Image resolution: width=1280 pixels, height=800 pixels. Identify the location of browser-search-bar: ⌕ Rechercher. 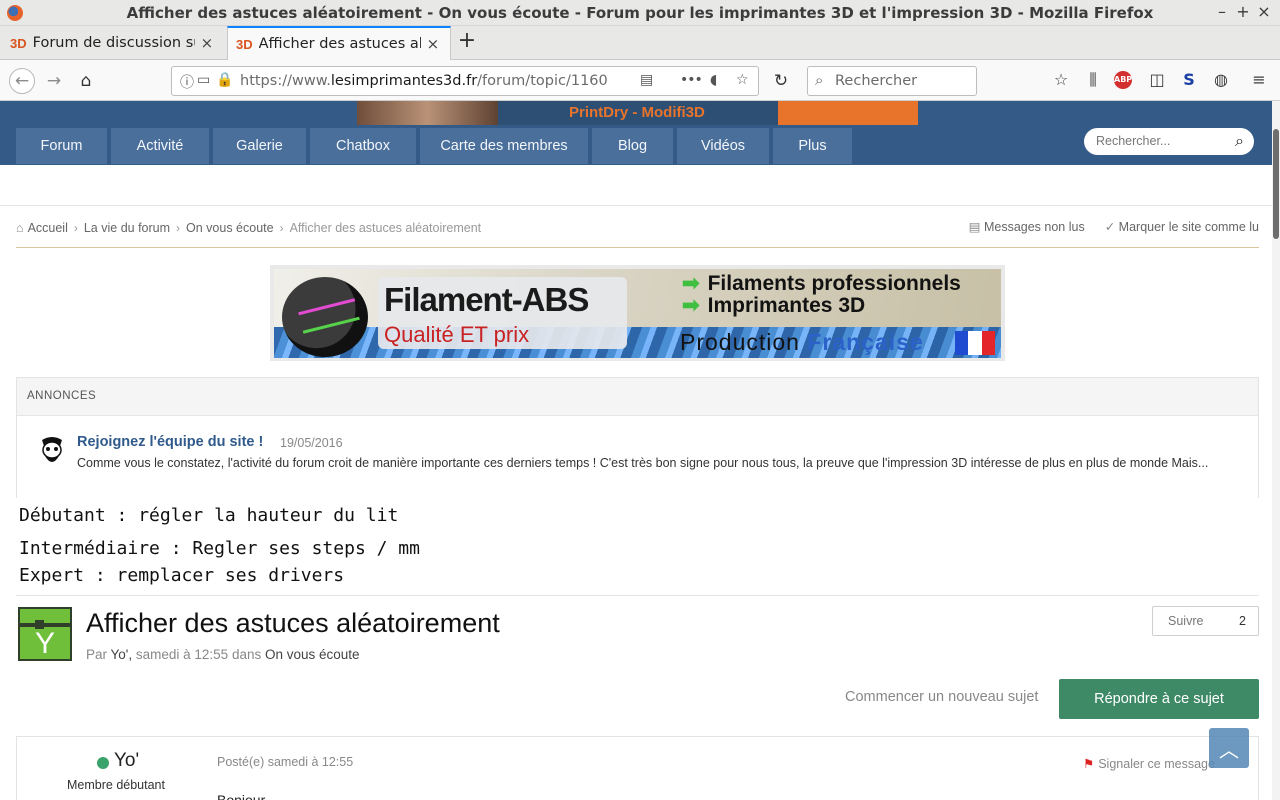
(892, 81).